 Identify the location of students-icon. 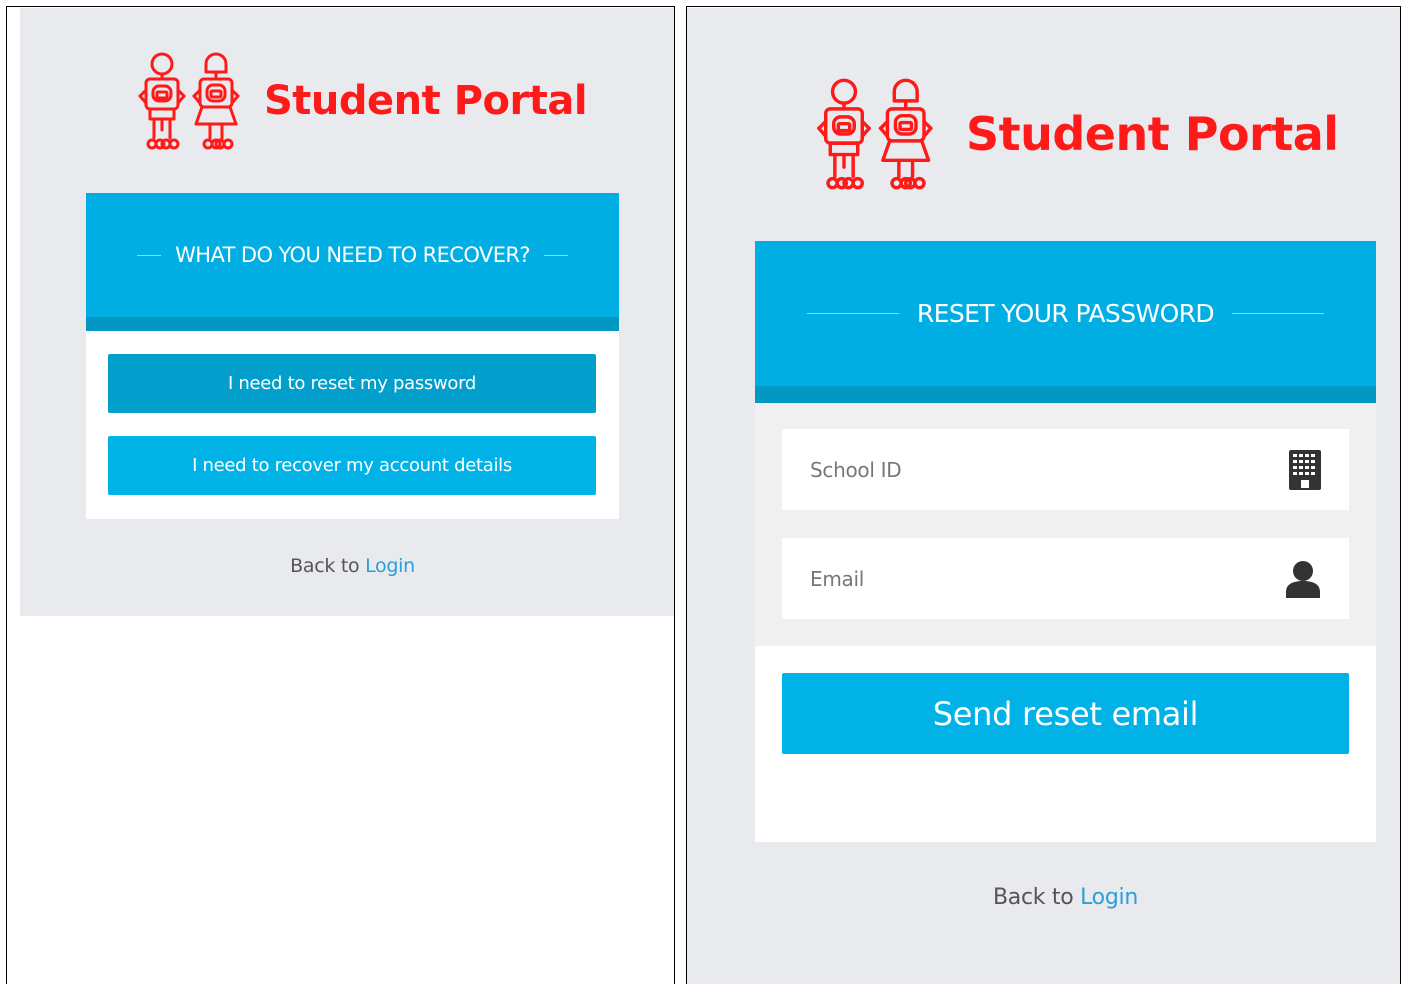
(189, 101).